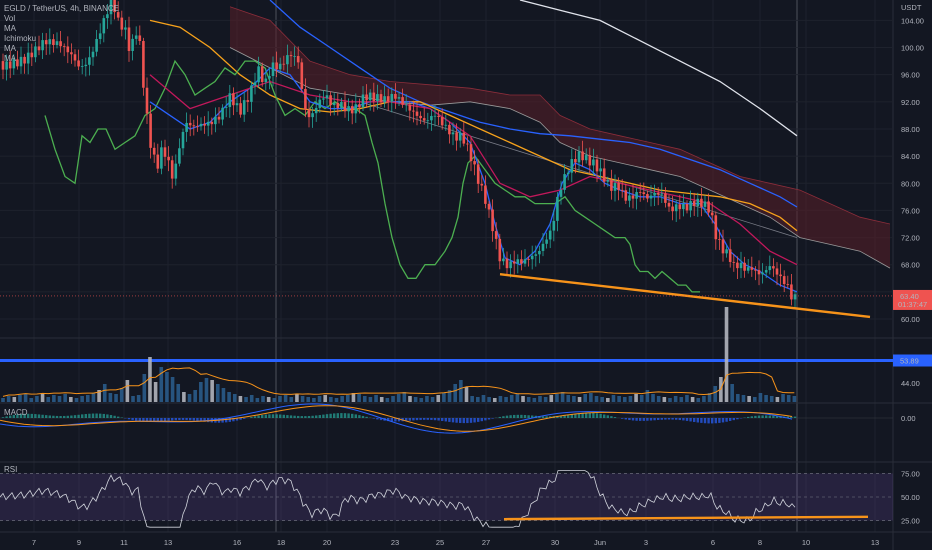 This screenshot has width=932, height=550. I want to click on indicator-ma-1: MA, so click(61, 29).